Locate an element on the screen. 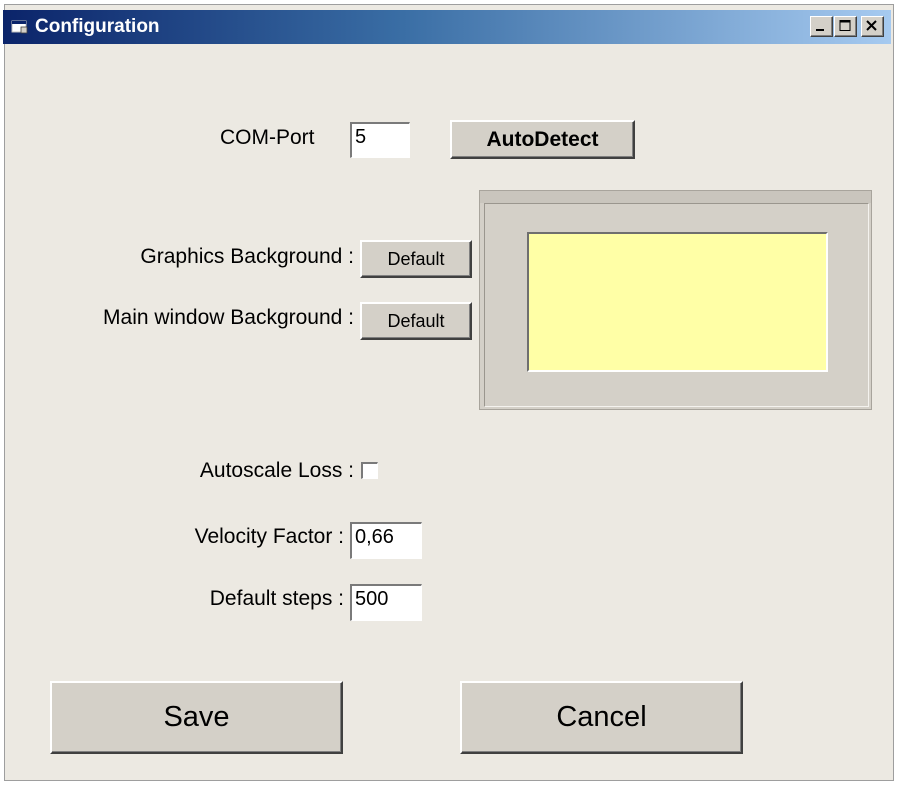 This screenshot has height=785, width=898. app-window-icon is located at coordinates (19, 26).